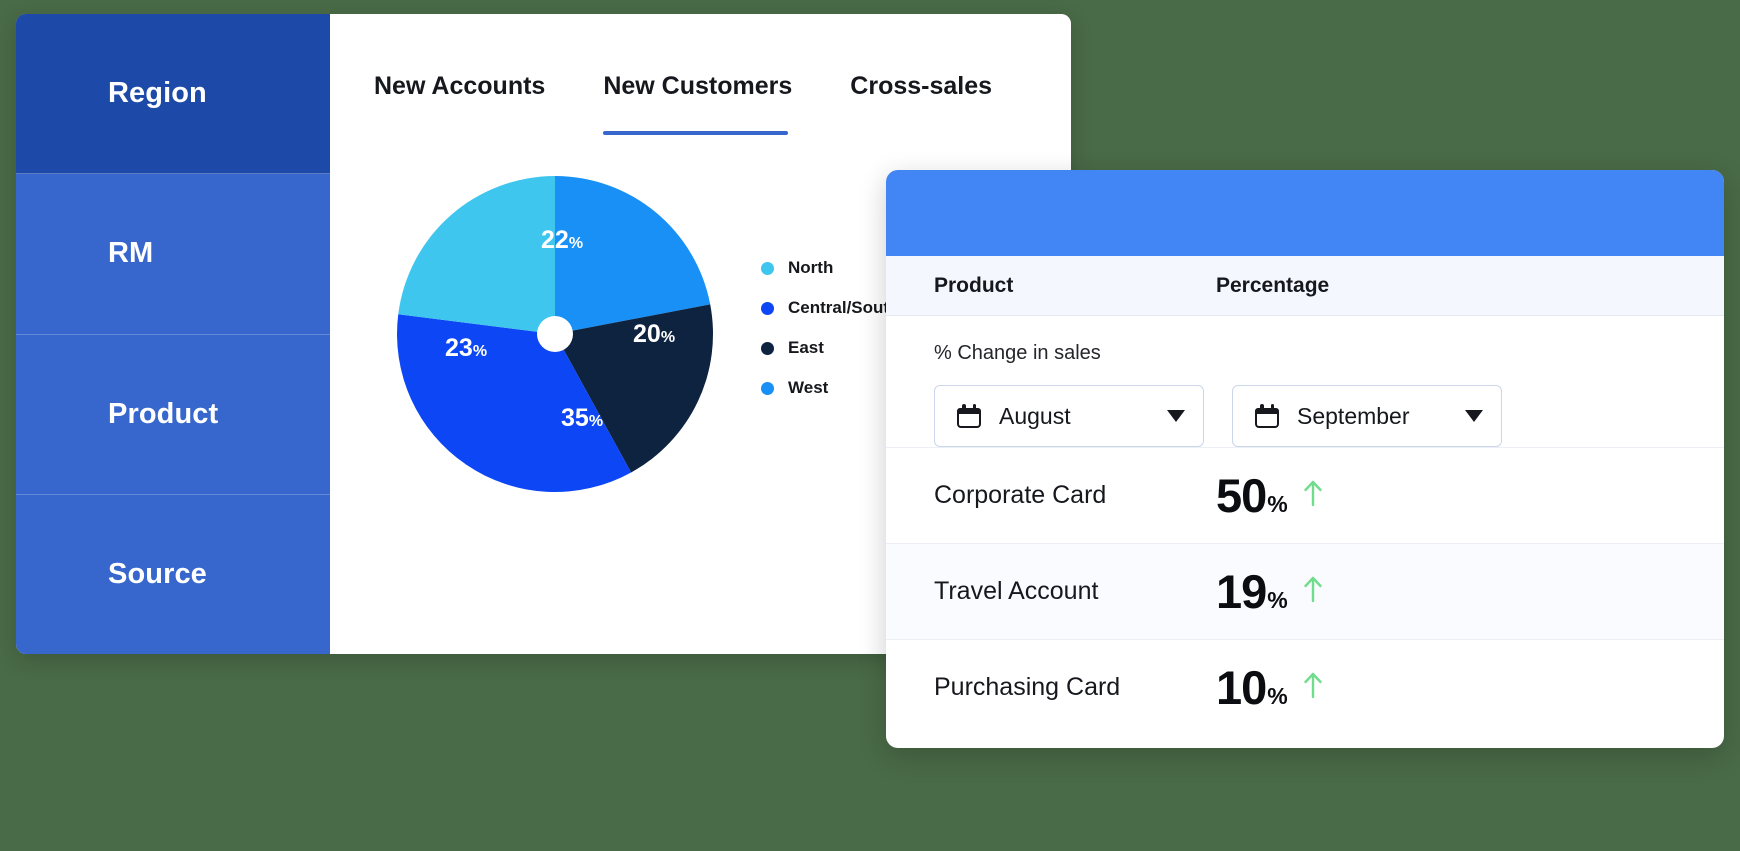  What do you see at coordinates (157, 93) in the screenshot?
I see `sidebar-item-label: Region` at bounding box center [157, 93].